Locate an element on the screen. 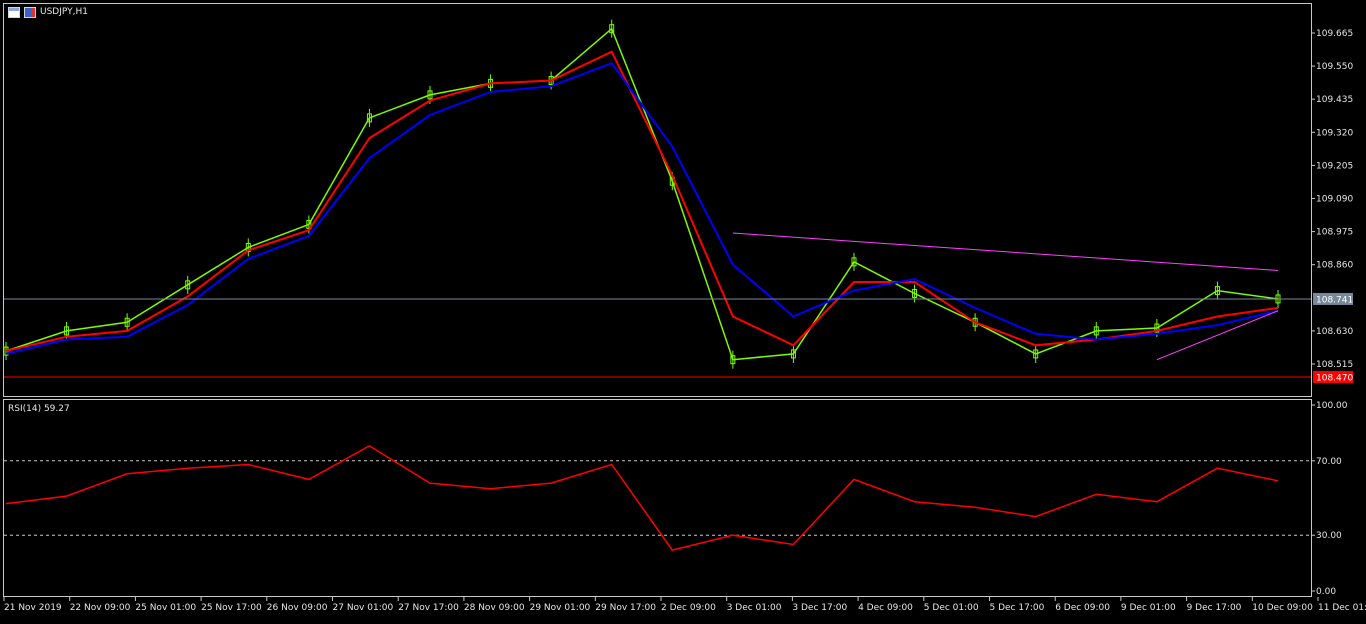 The image size is (1366, 624). price-tick-label: 109.435 is located at coordinates (1334, 100).